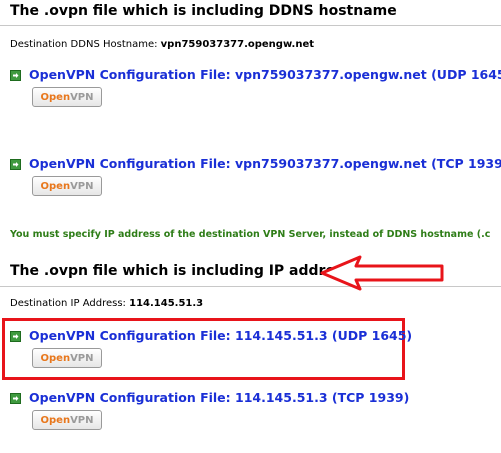 The width and height of the screenshot is (501, 453). I want to click on ddns-tcp-openvpn-button: Open VPN, so click(67, 186).